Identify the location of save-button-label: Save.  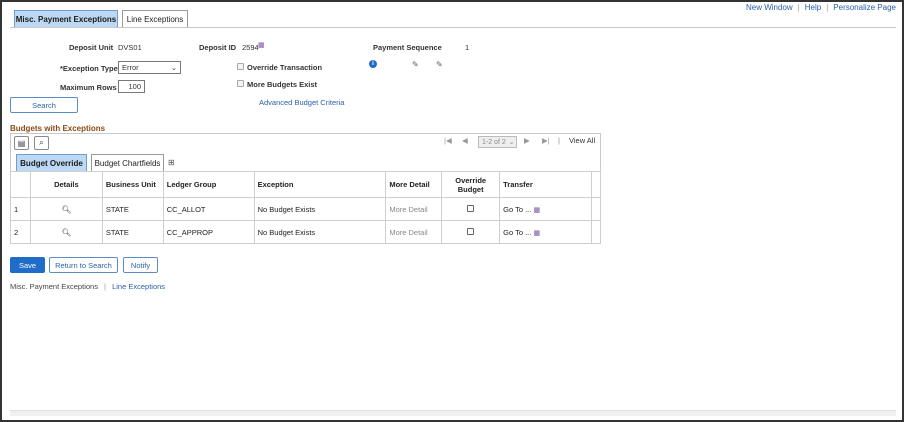
(27, 265).